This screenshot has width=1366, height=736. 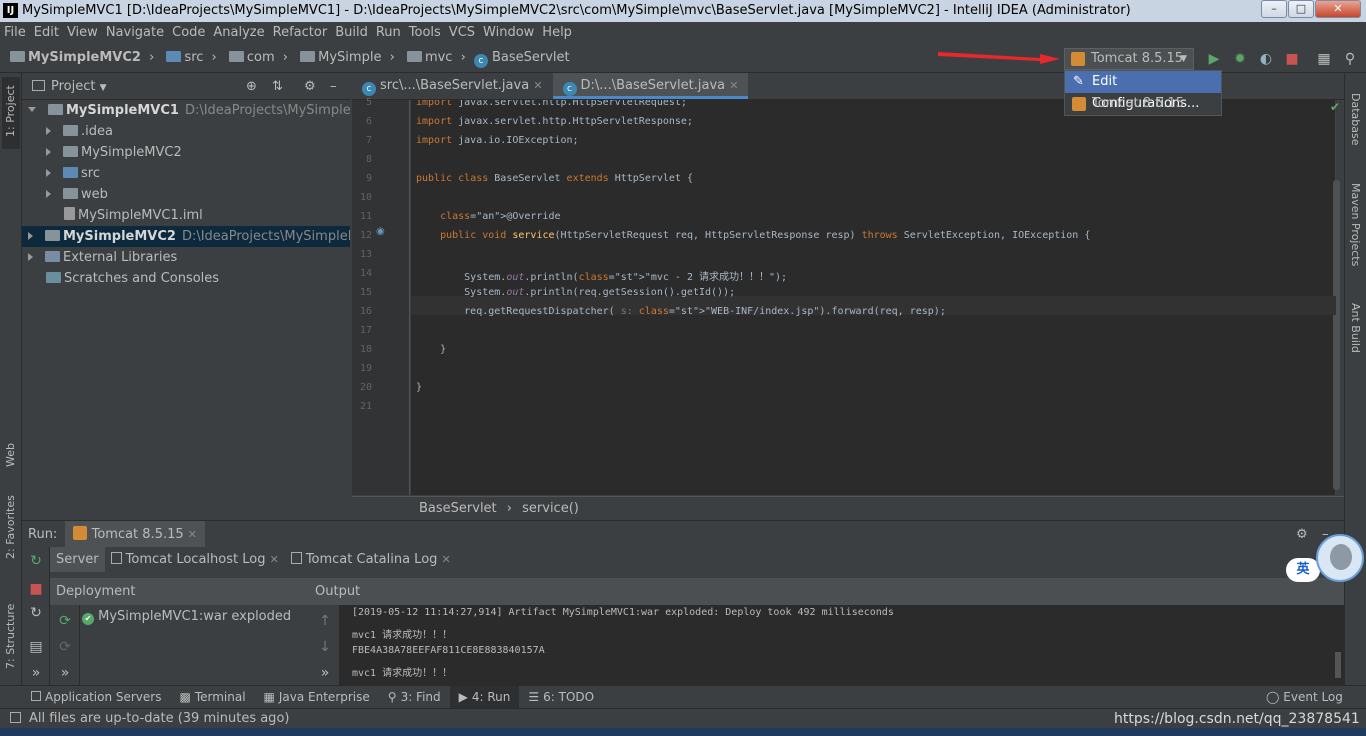 I want to click on hide-panel-icon: –, so click(x=333, y=86).